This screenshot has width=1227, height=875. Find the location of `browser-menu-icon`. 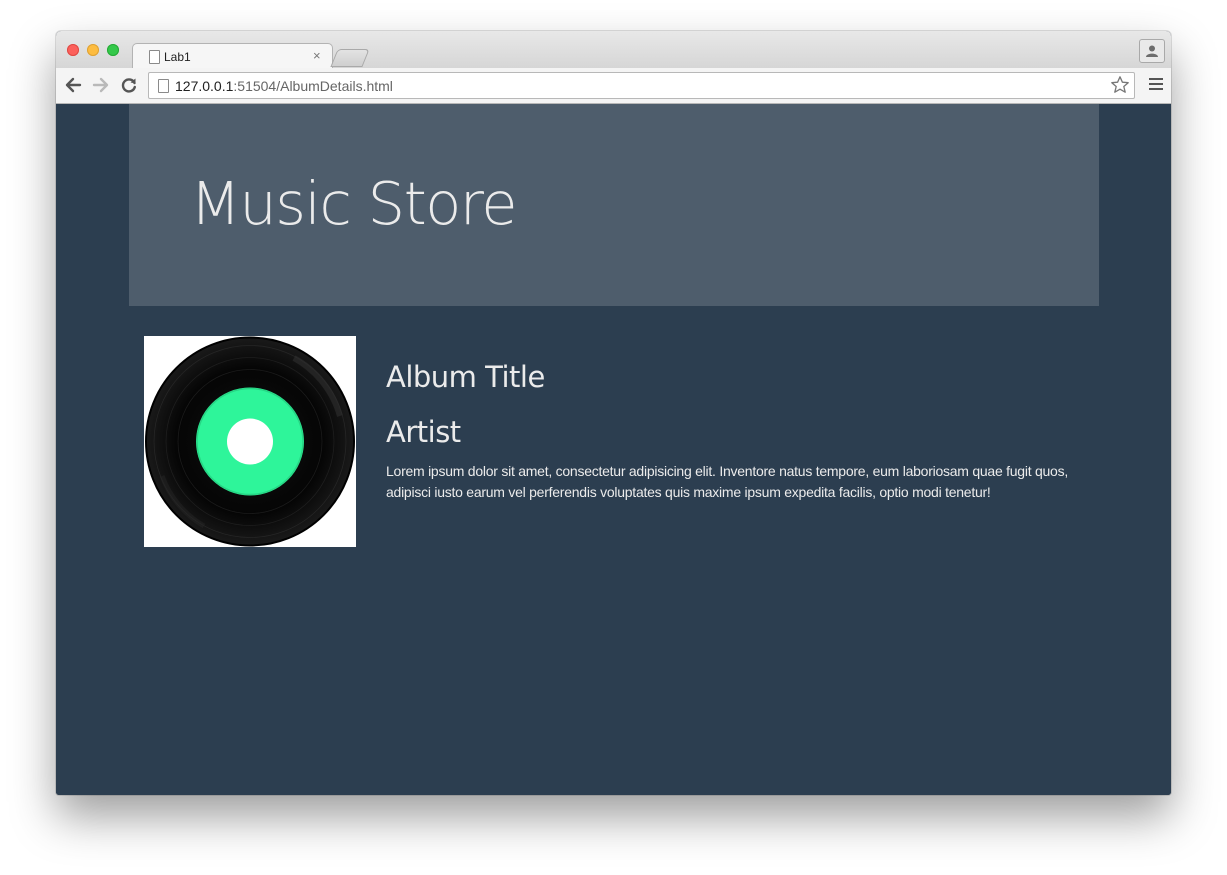

browser-menu-icon is located at coordinates (1156, 85).